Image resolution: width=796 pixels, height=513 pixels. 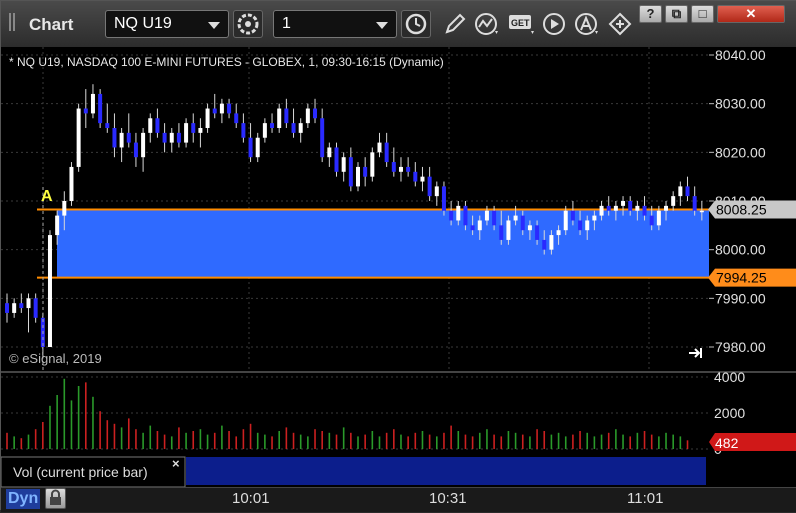 I want to click on settings-icon, so click(x=248, y=24).